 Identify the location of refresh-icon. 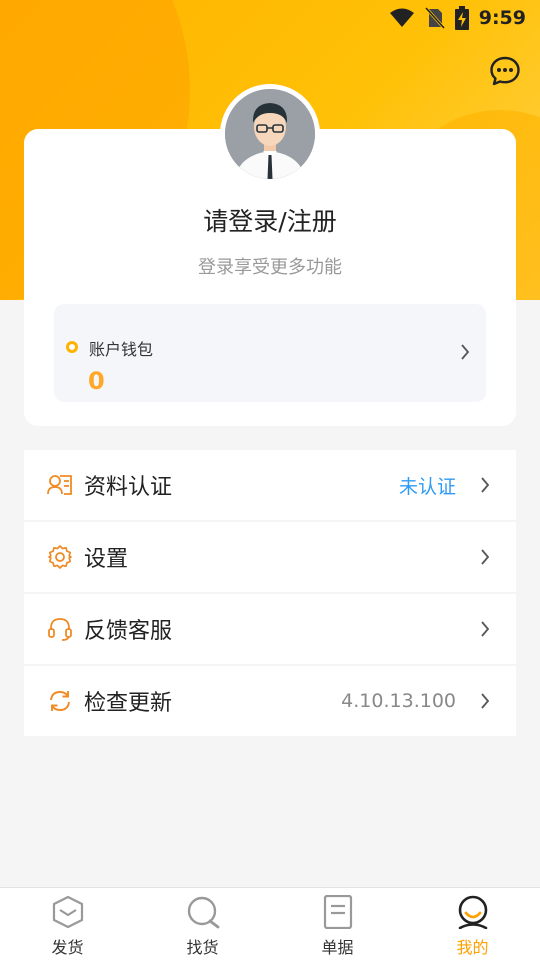
(60, 701).